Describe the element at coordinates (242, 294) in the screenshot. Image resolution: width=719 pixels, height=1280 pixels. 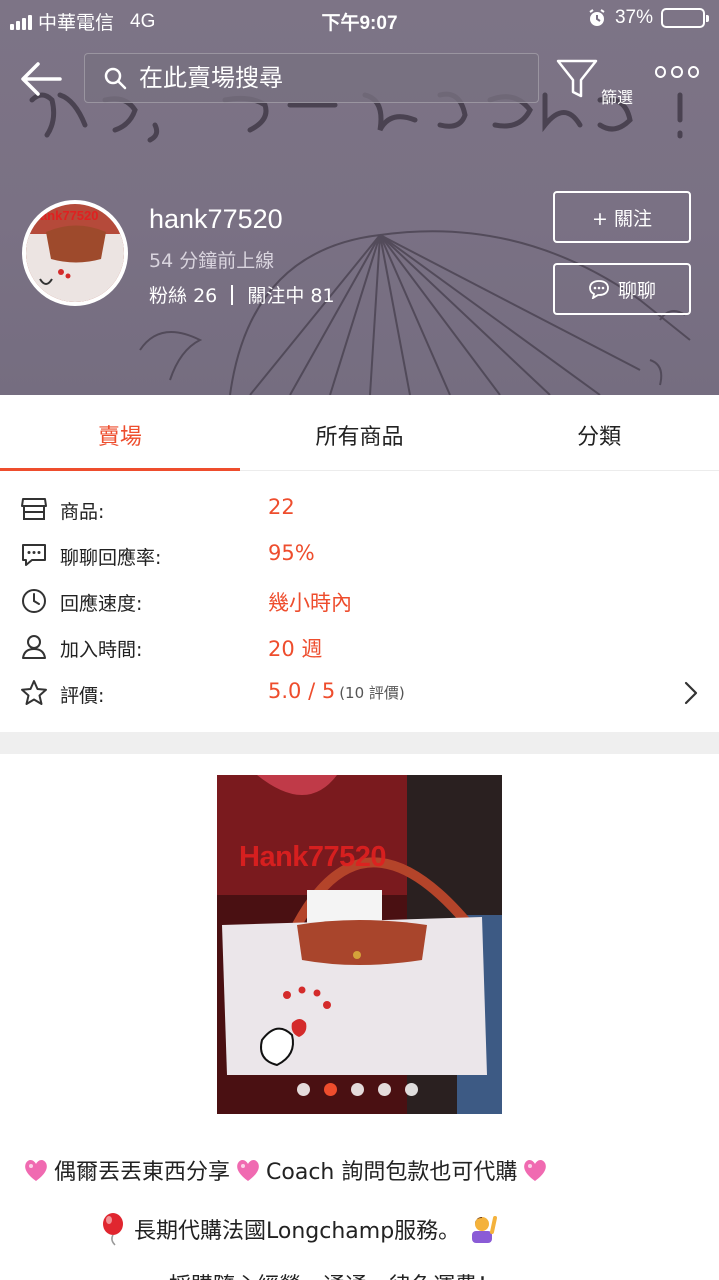
I see `follow-stats: 粉絲 26 關注中 81` at that location.